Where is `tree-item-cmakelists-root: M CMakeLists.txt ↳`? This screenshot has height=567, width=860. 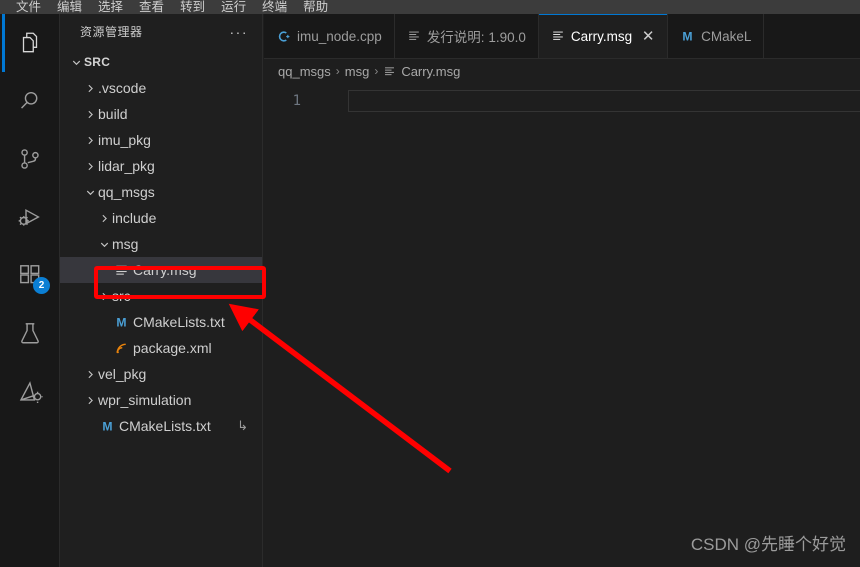 tree-item-cmakelists-root: M CMakeLists.txt ↳ is located at coordinates (161, 426).